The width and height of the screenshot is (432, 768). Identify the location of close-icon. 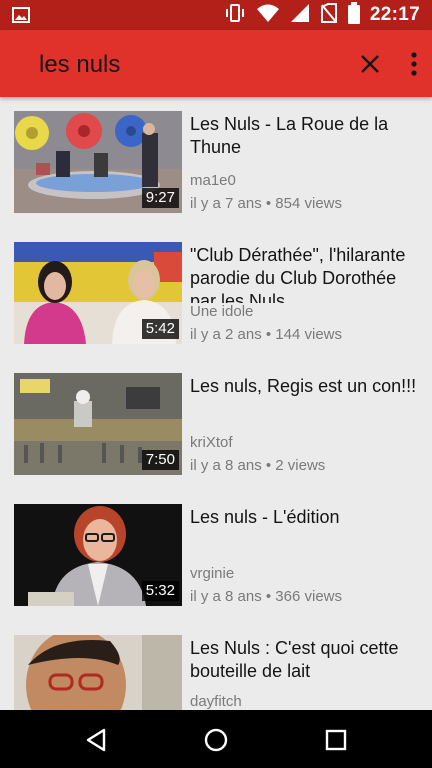
(370, 64).